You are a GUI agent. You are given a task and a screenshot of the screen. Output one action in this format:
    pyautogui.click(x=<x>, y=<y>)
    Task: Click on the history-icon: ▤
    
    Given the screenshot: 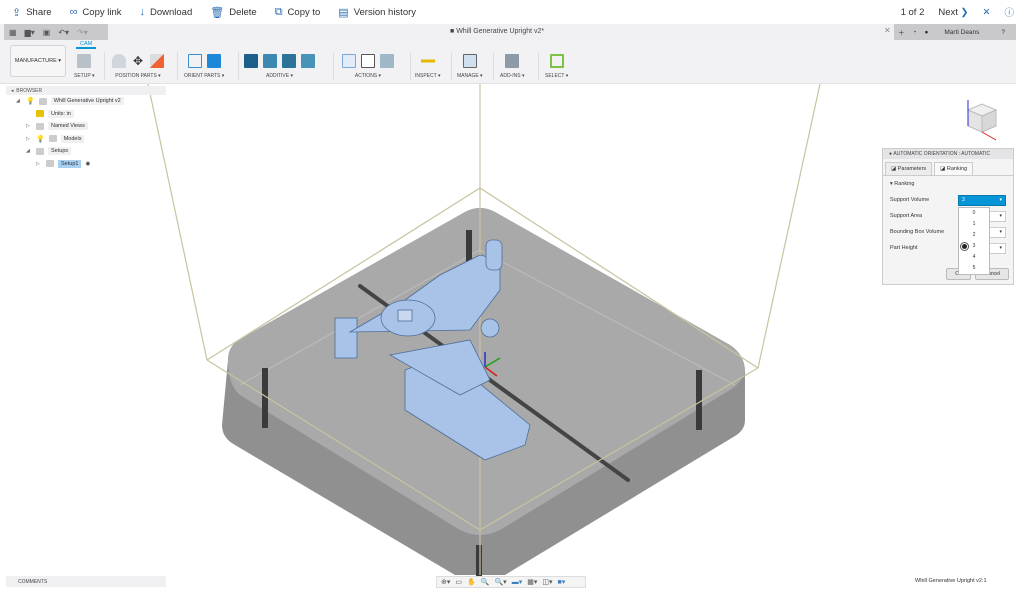 What is the action you would take?
    pyautogui.click(x=343, y=12)
    